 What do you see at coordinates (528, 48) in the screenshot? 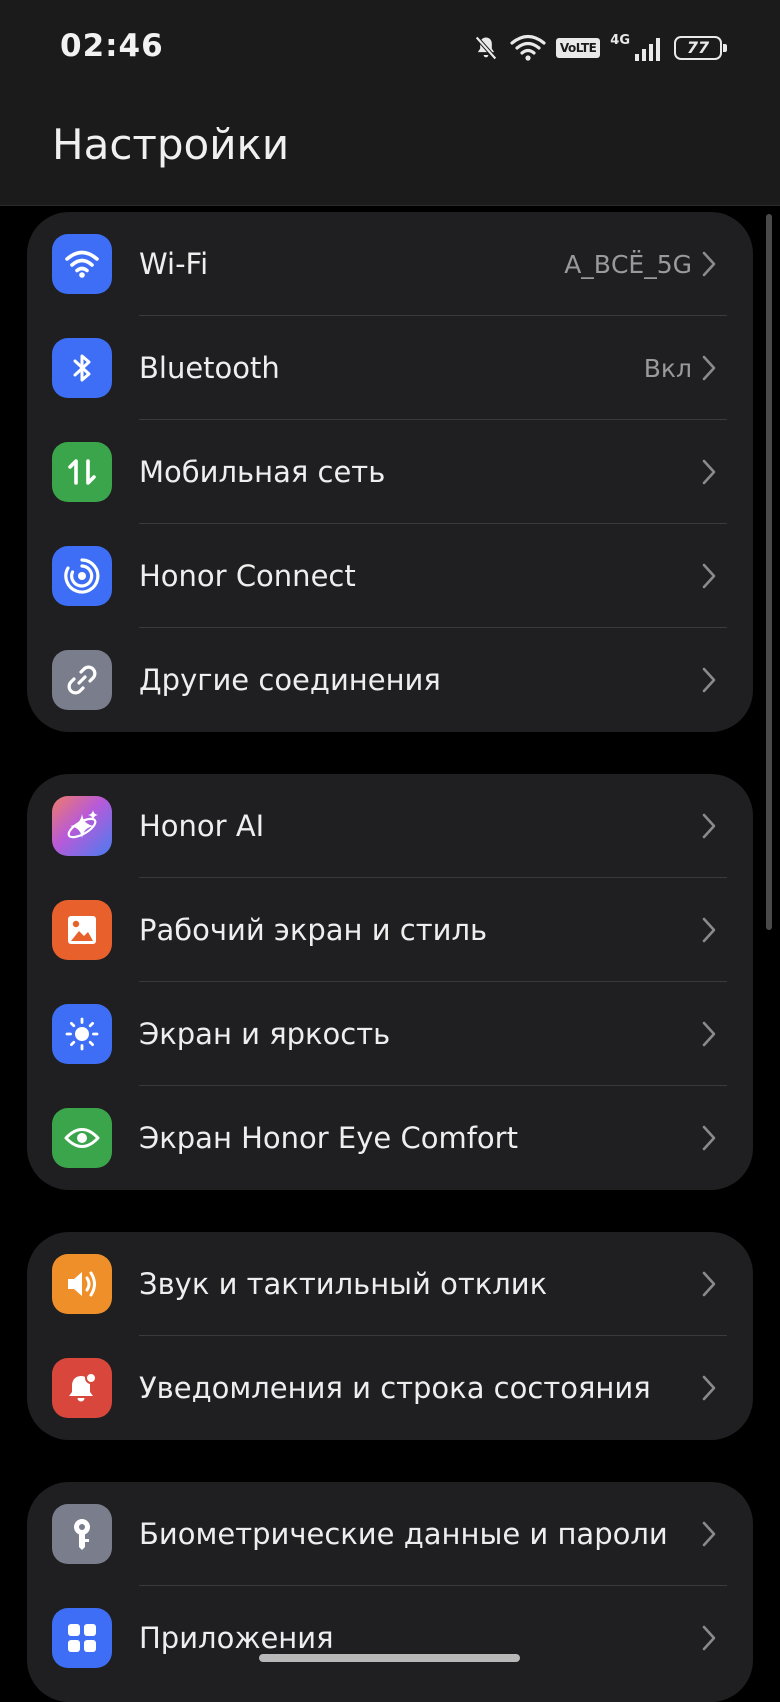
I see `wifi-status-icon` at bounding box center [528, 48].